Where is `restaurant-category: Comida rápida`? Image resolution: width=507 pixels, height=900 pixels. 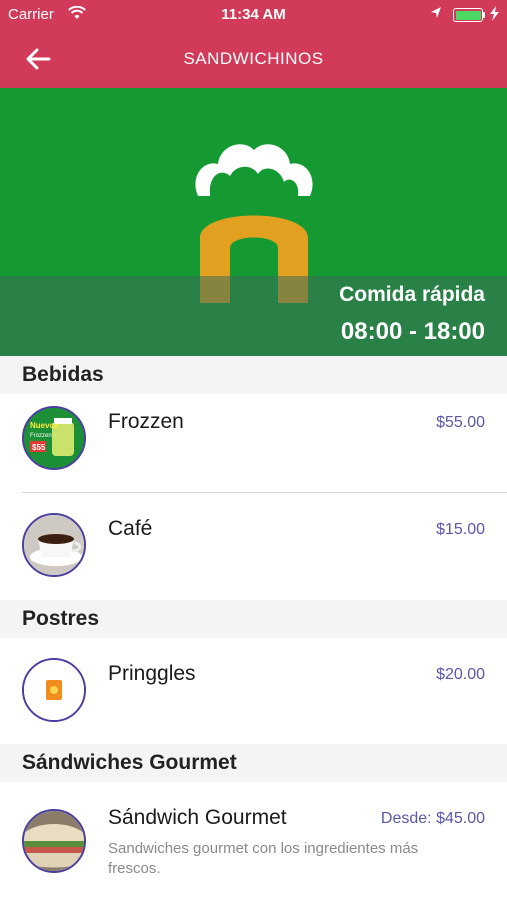
restaurant-category: Comida rápida is located at coordinates (412, 294).